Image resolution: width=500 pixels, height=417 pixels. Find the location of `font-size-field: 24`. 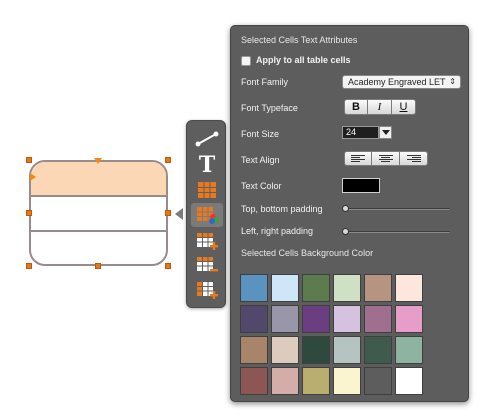

font-size-field: 24 is located at coordinates (360, 132).